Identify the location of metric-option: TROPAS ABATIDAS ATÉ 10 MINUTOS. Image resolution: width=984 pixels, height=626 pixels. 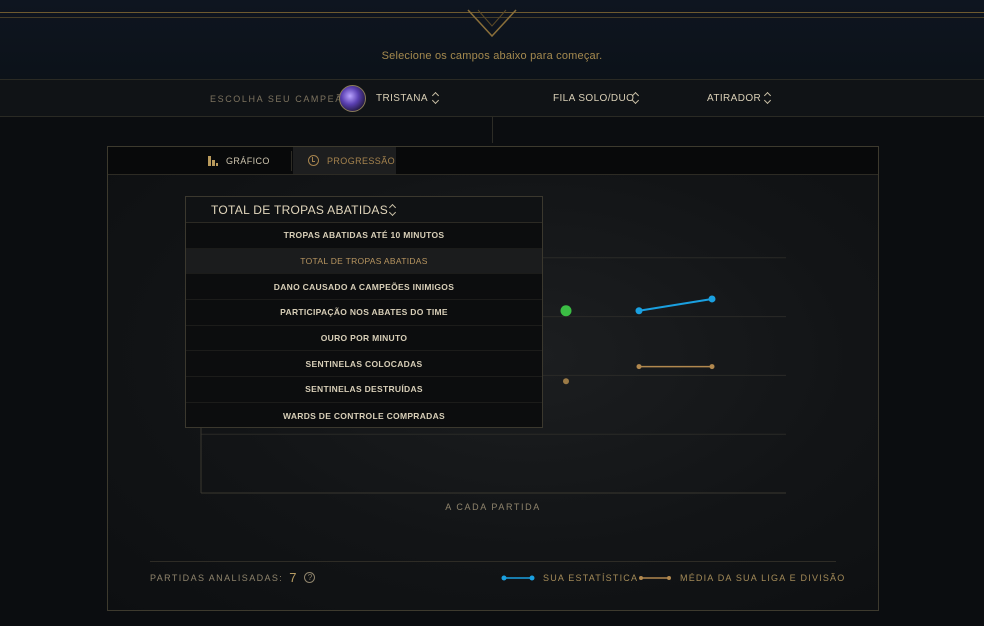
(364, 236).